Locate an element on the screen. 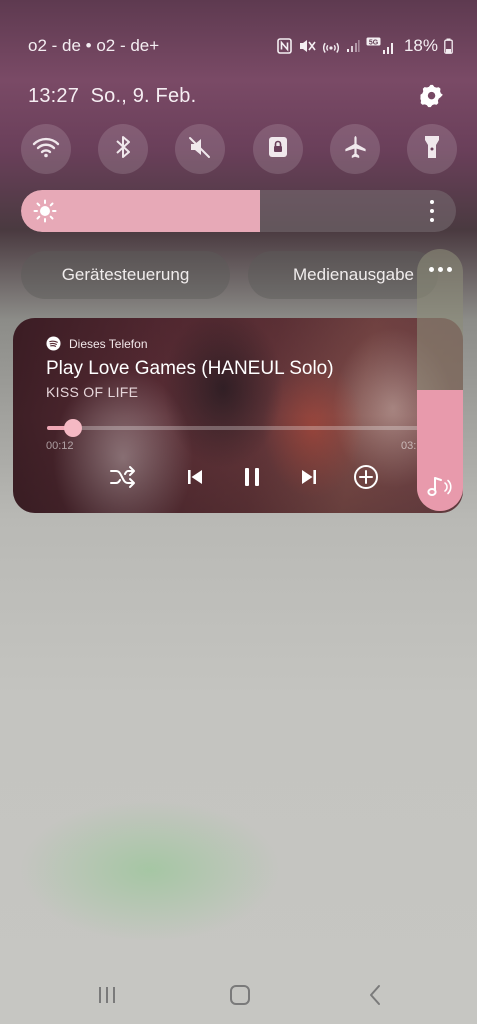 This screenshot has height=1024, width=477. wifi-toggle is located at coordinates (46, 149).